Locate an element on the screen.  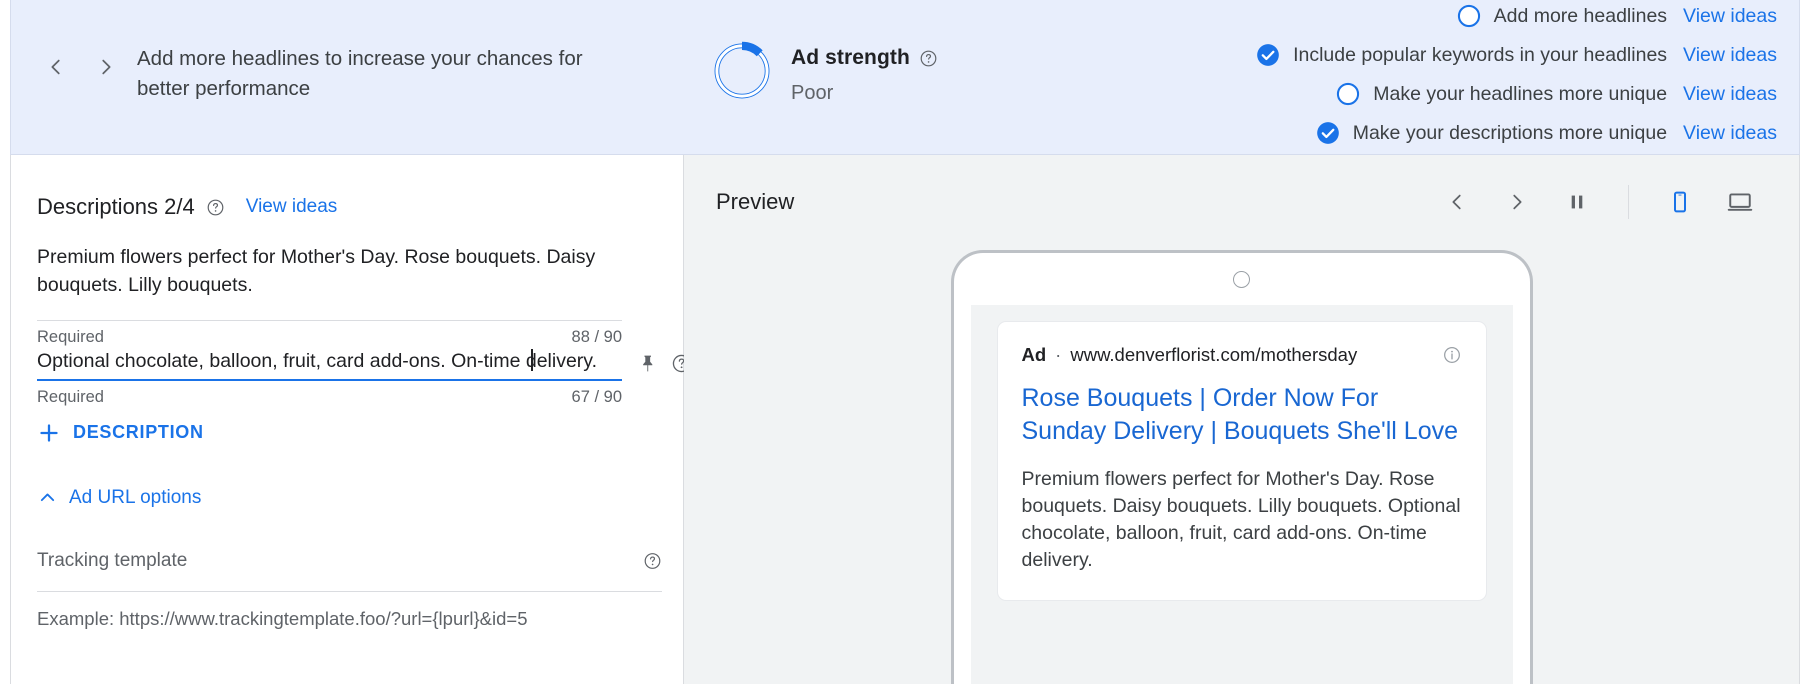
tracking-template-help-icon is located at coordinates (652, 560).